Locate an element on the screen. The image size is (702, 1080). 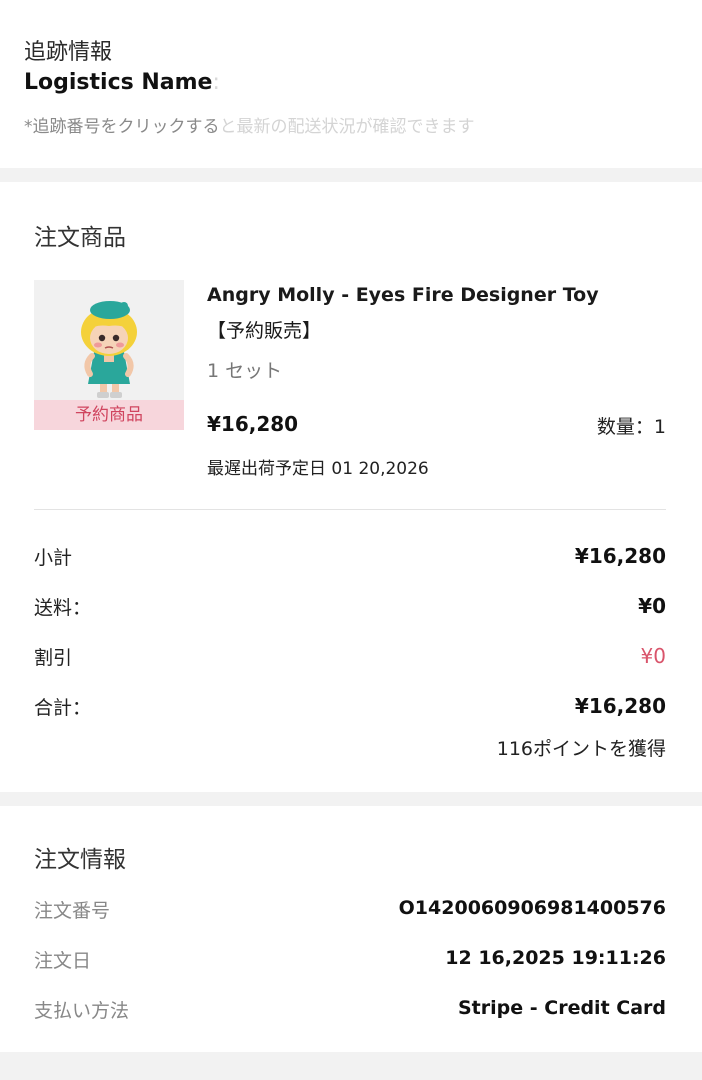
subtotal-value: ¥16,280 is located at coordinates (620, 556).